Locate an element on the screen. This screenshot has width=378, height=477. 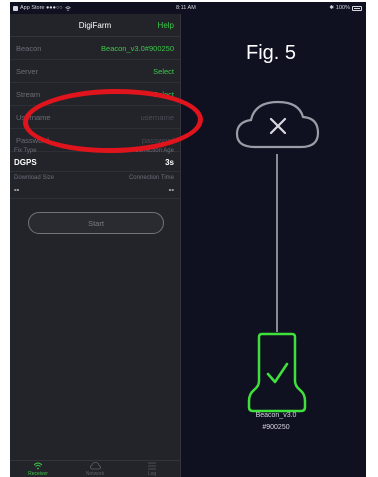
tab-receiver: Receiver is located at coordinates (38, 469).